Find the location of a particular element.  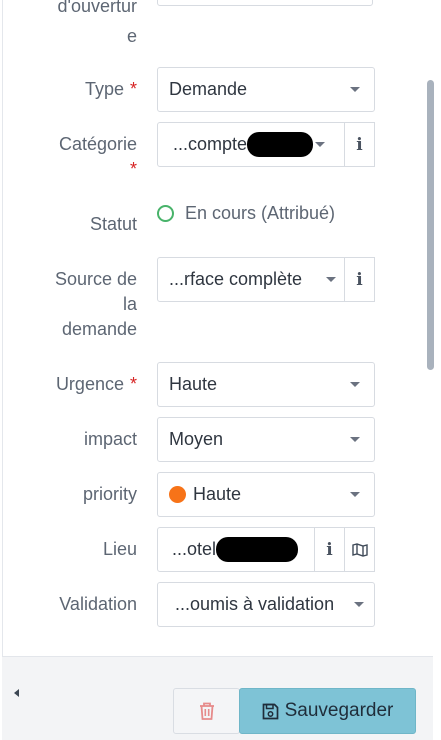

floppy-disk-icon is located at coordinates (270, 711).